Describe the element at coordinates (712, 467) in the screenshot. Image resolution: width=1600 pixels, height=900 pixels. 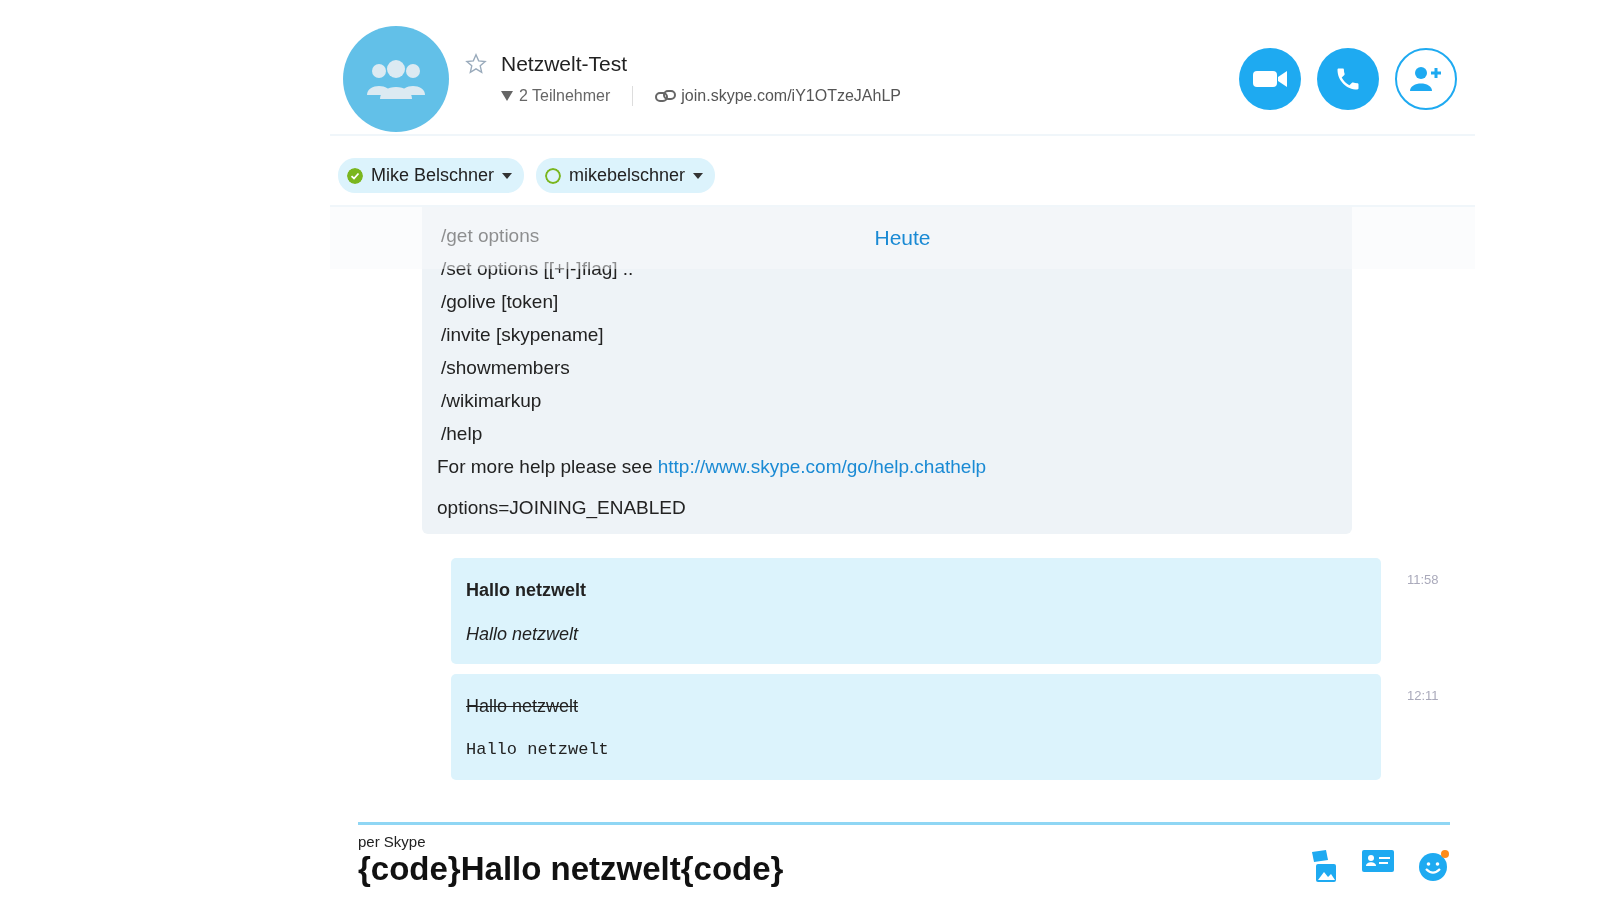
I see `help-text: For more help please see http://www.skype.com/go/help.chathelp` at that location.